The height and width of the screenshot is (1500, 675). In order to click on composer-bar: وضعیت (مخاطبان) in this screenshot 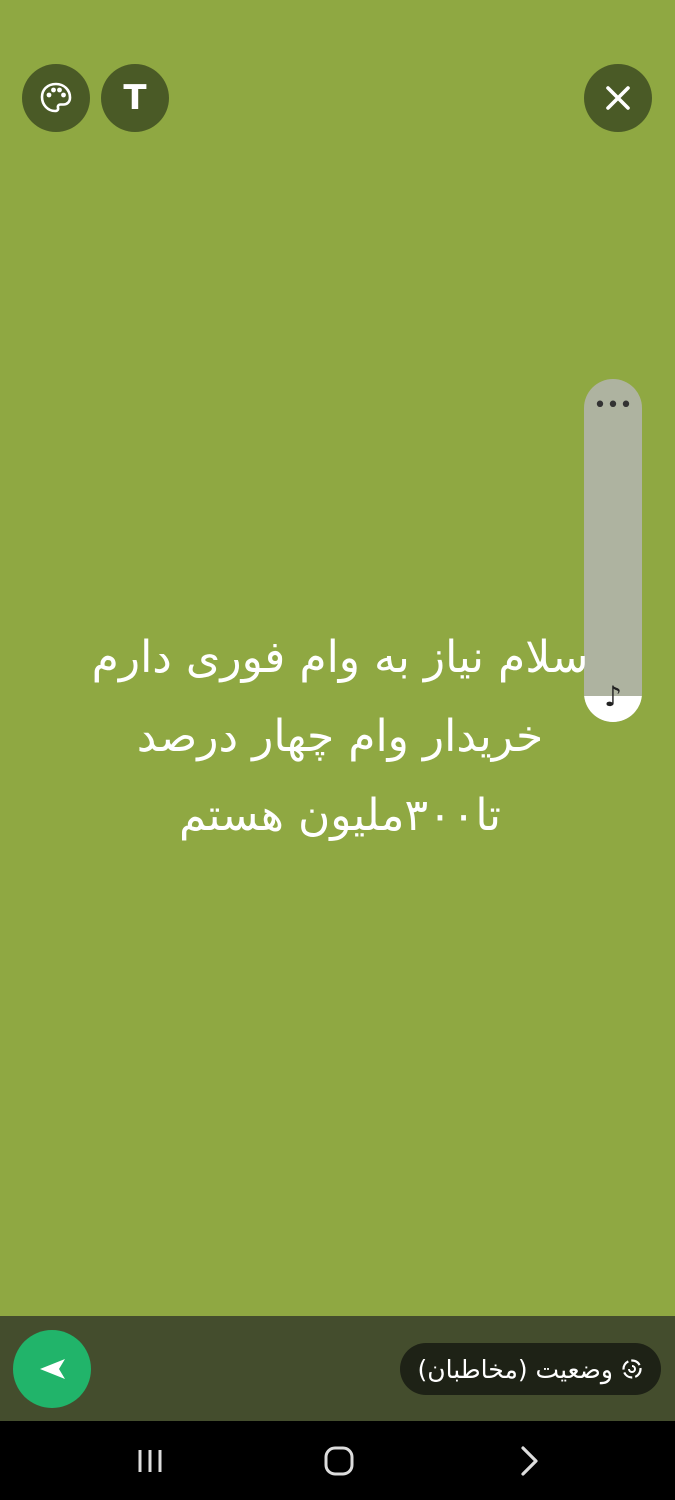, I will do `click(337, 1368)`.